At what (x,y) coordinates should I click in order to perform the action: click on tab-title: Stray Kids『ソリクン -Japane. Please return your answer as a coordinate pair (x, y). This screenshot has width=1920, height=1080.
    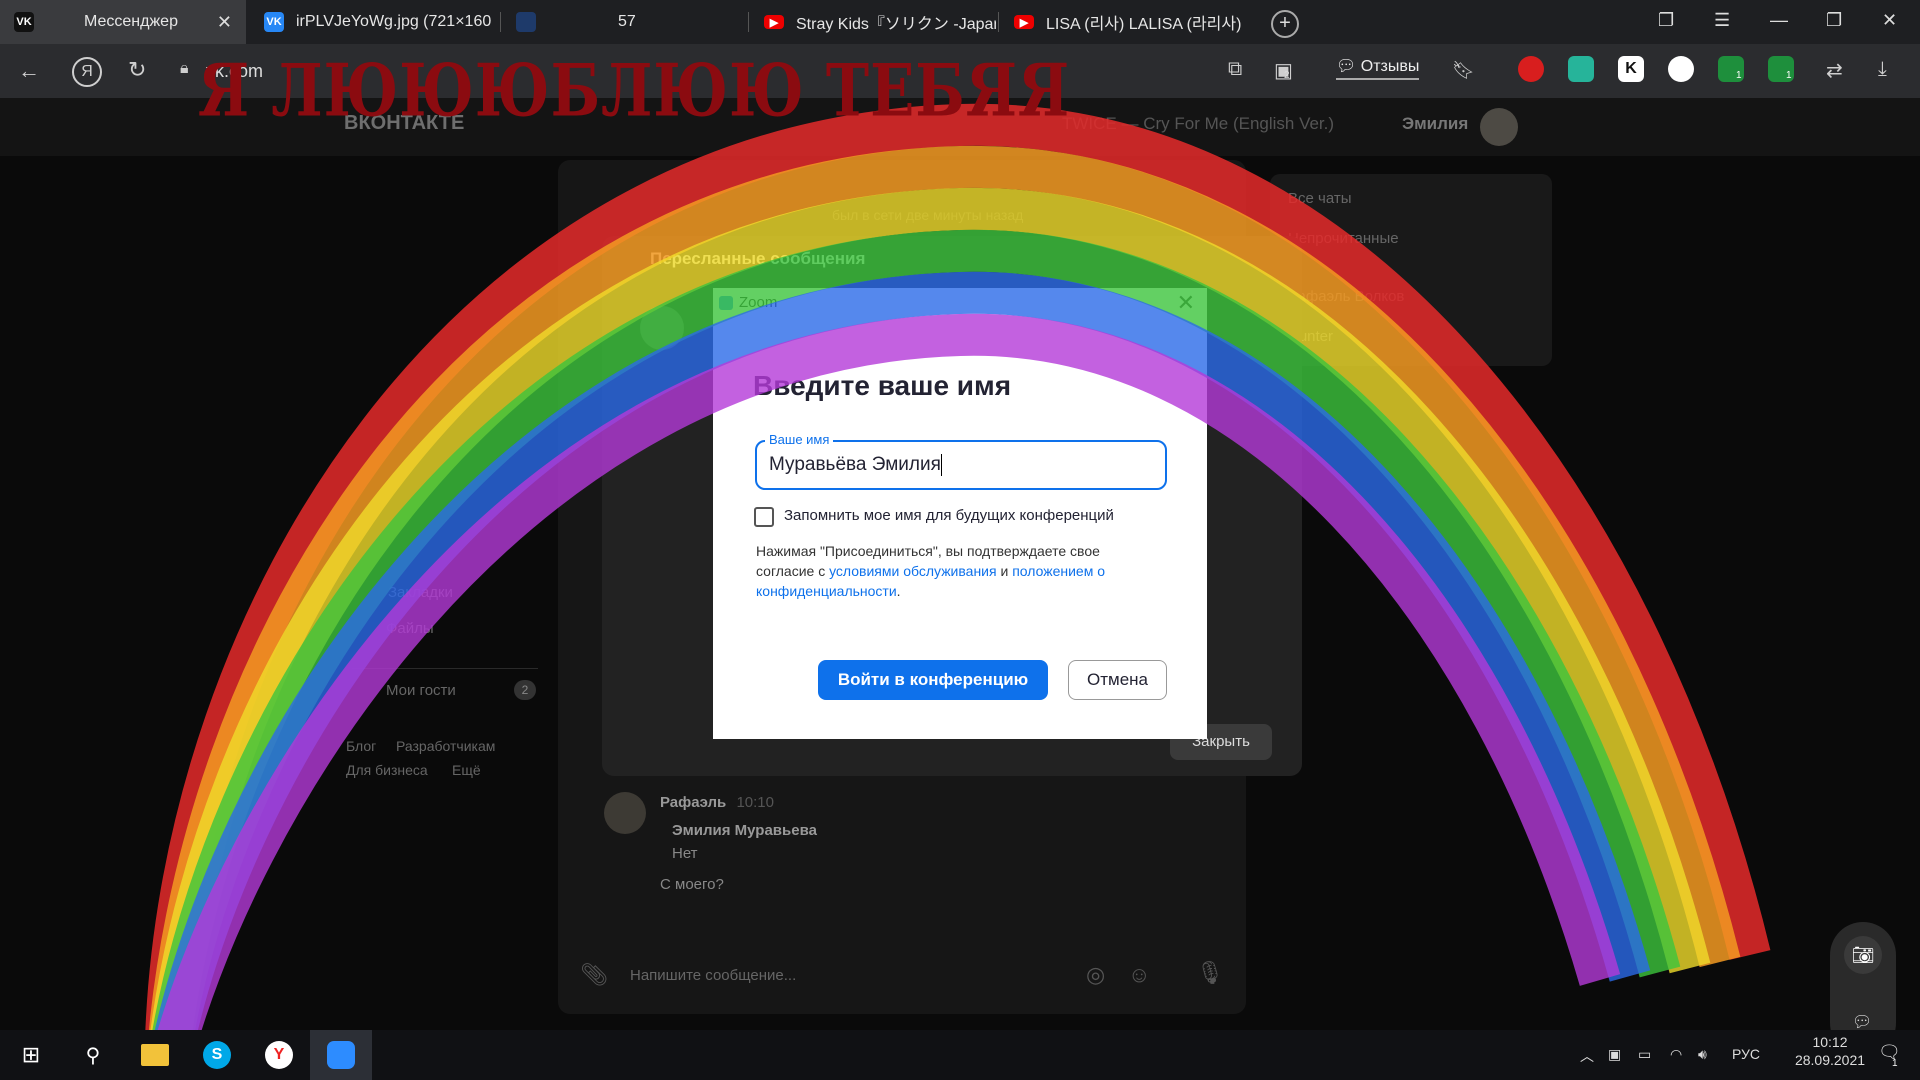
    Looking at the image, I should click on (896, 24).